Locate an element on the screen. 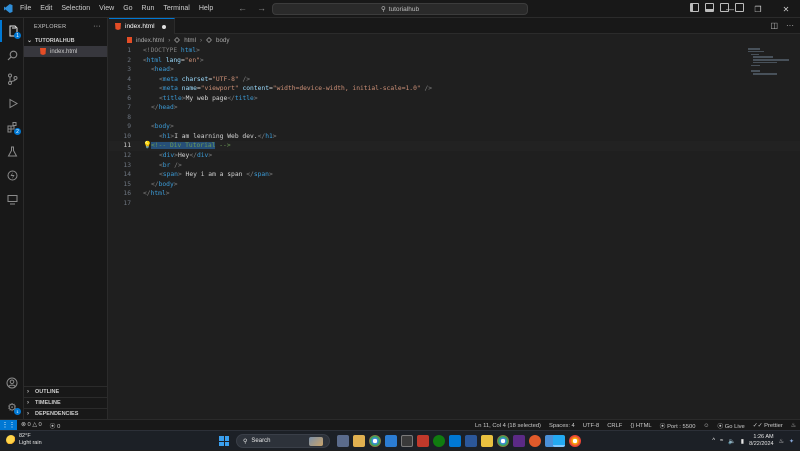 The height and width of the screenshot is (451, 800). section-outline: › OUTLINE is located at coordinates (66, 391).